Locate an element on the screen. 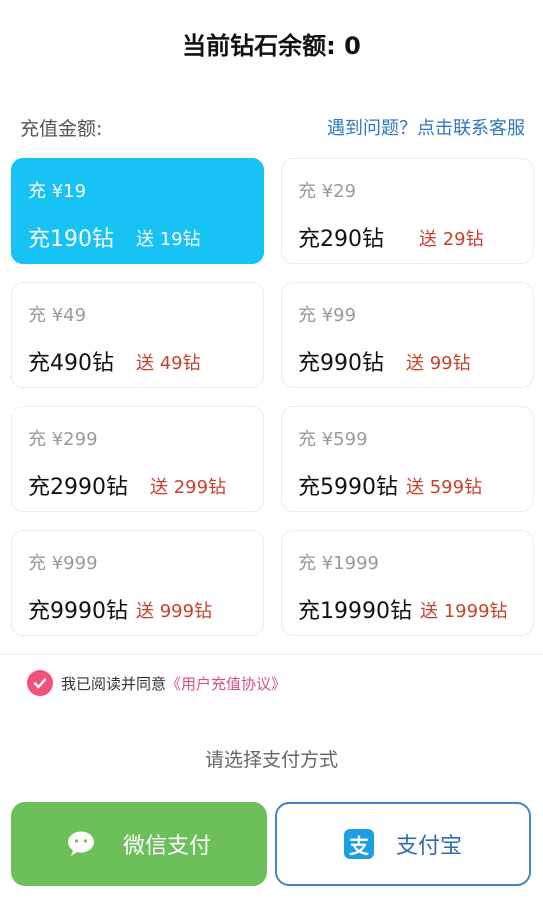  recharge-option-99: 充 ¥99 充990钻 送 99钻 is located at coordinates (407, 335).